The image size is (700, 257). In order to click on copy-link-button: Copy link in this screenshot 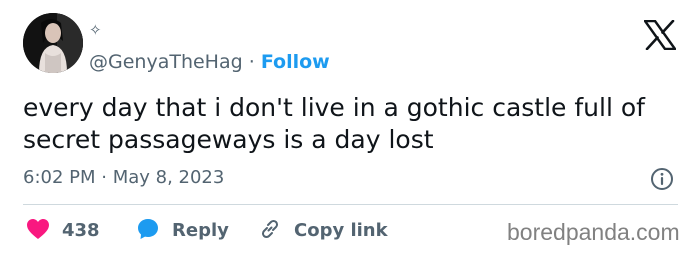, I will do `click(323, 231)`.